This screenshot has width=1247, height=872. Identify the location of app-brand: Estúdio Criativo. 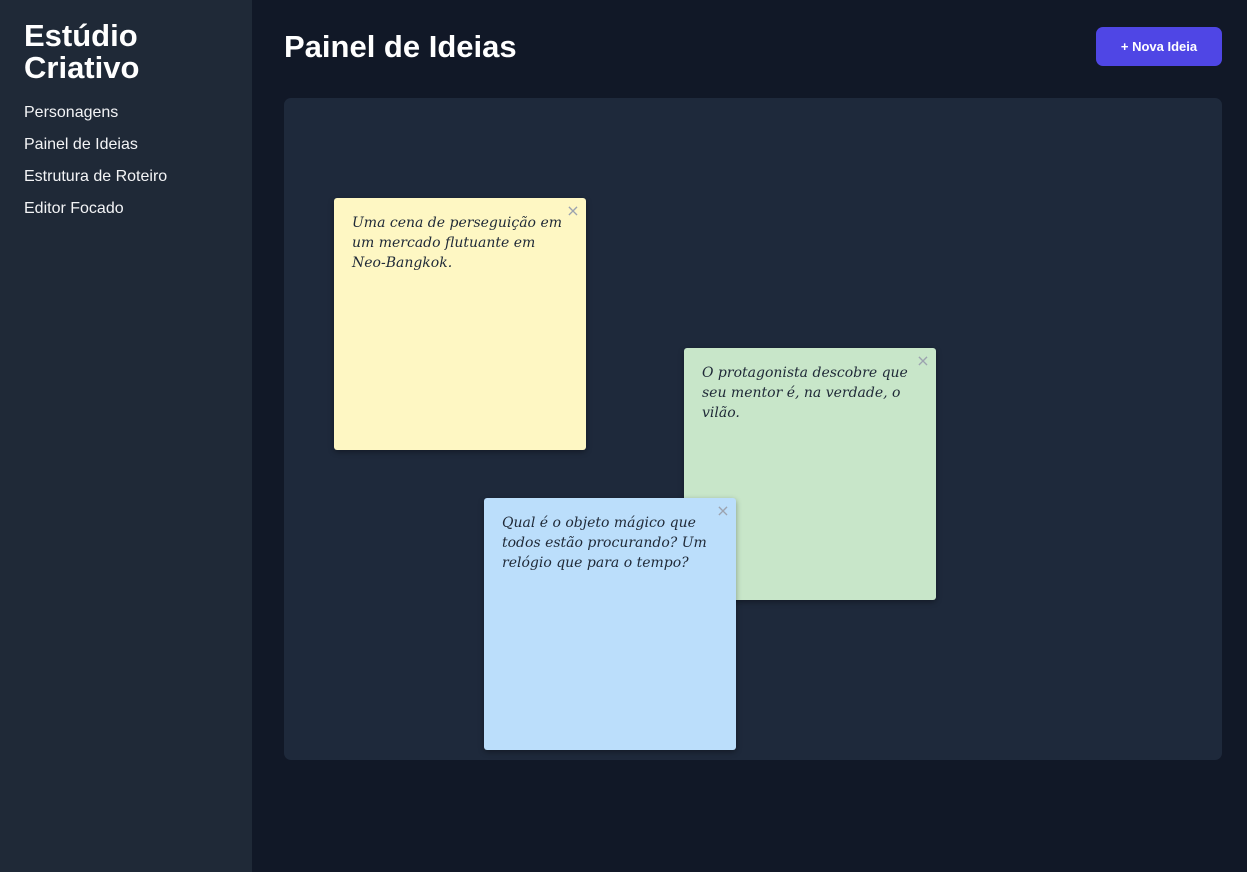
(126, 52).